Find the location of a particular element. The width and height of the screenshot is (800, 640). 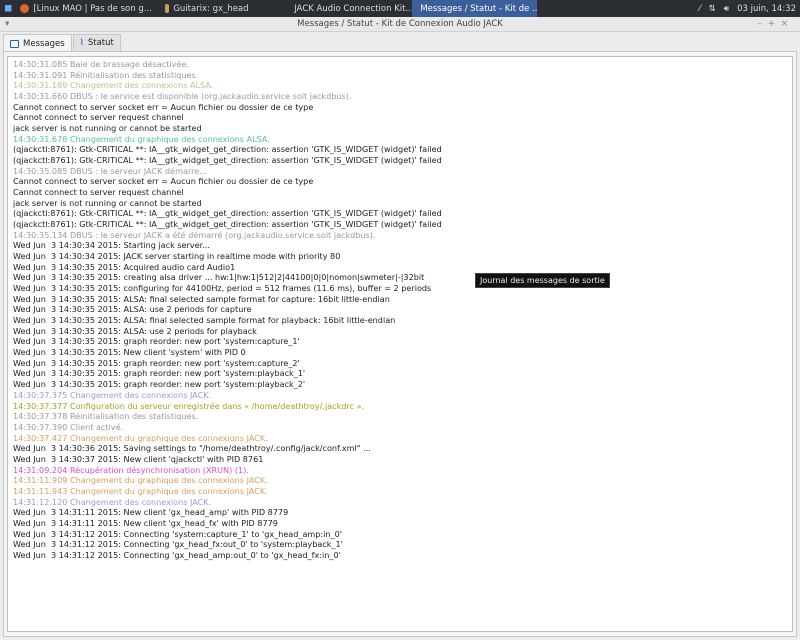

system-tray: ⁄ ⇅ 🔊︎ 03 juin, 14:32 is located at coordinates (749, 9).